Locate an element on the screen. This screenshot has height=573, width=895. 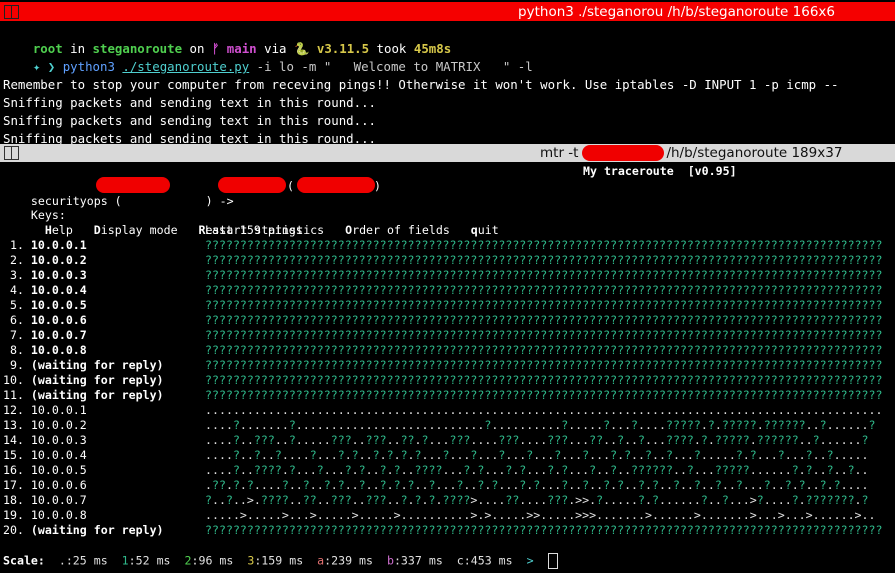
hop-address: (waiting for reply) is located at coordinates (97, 365).